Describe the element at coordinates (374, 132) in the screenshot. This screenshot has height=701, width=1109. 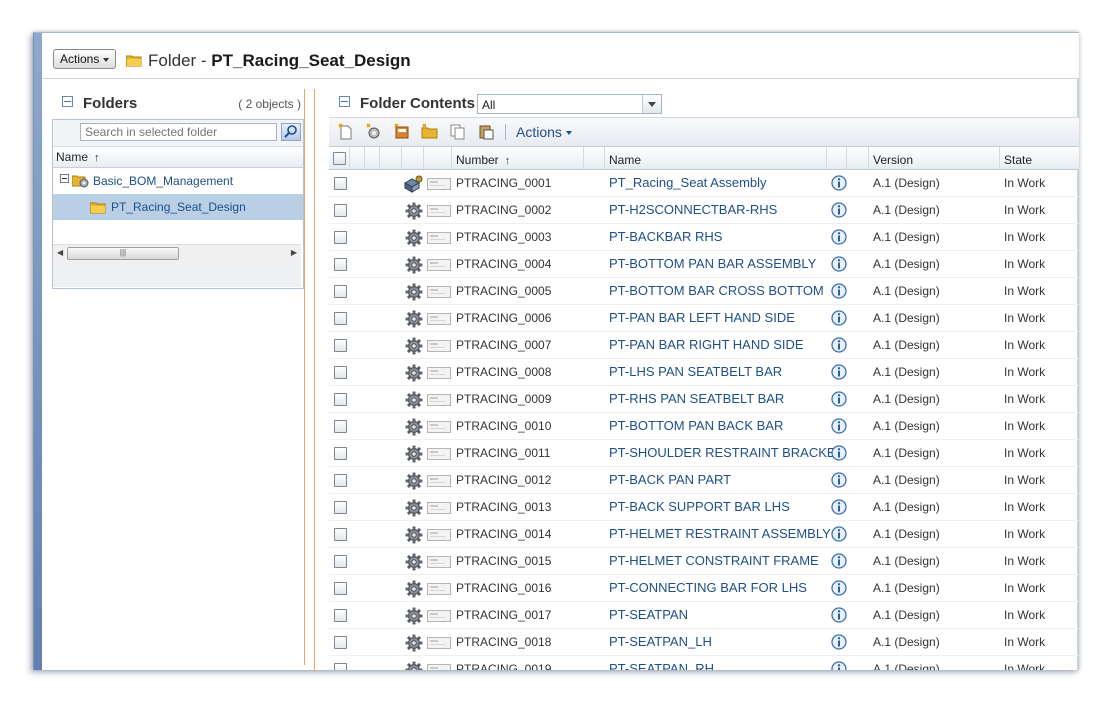
I see `new-part-icon` at that location.